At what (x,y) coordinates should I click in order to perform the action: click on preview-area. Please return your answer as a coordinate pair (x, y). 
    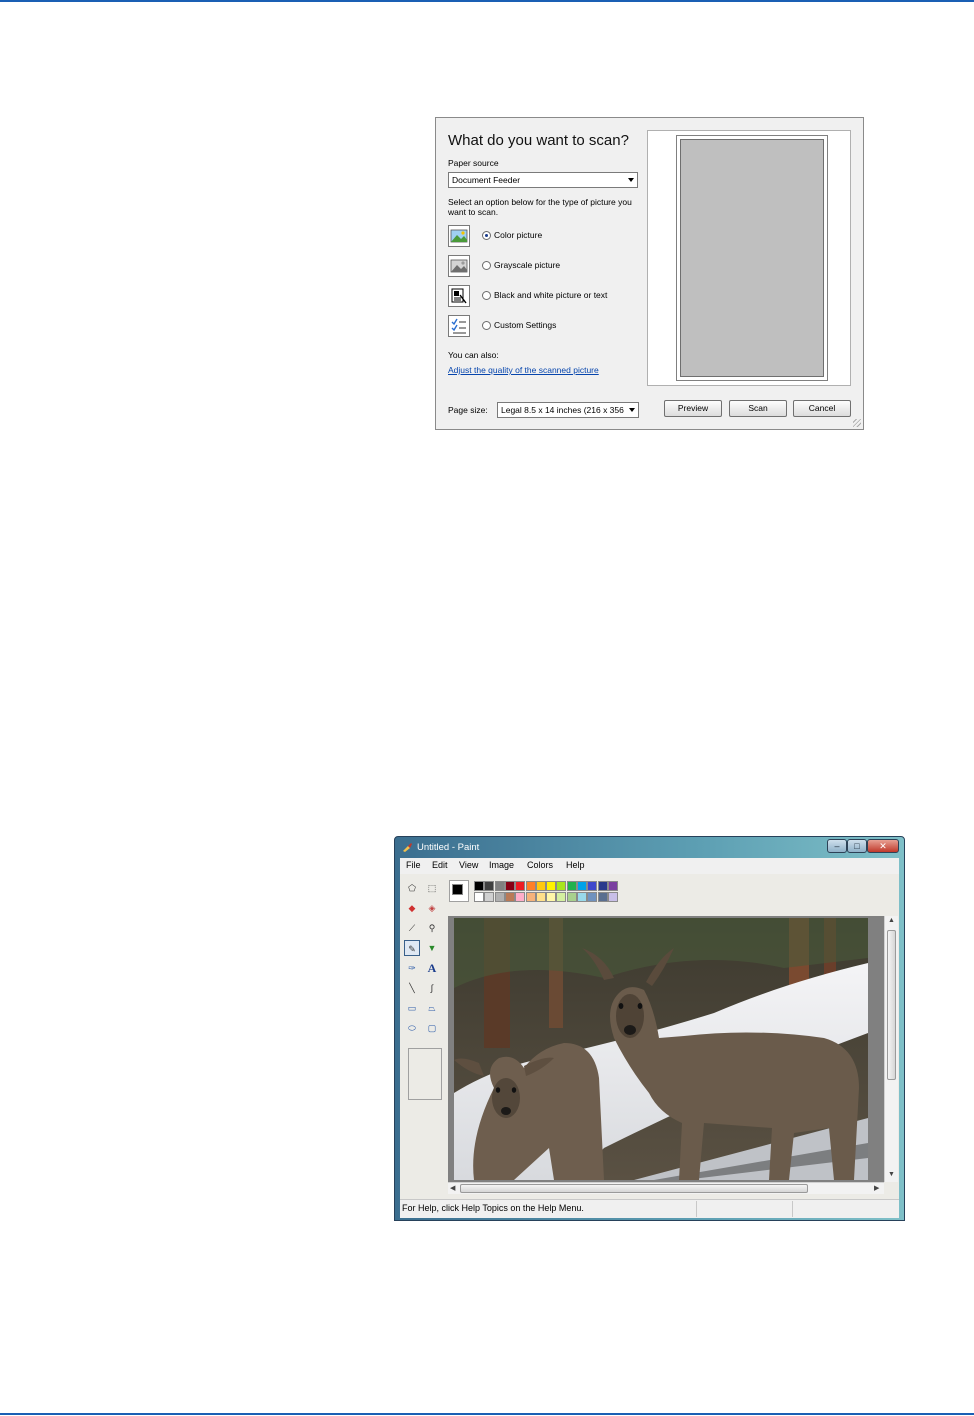
    Looking at the image, I should click on (752, 258).